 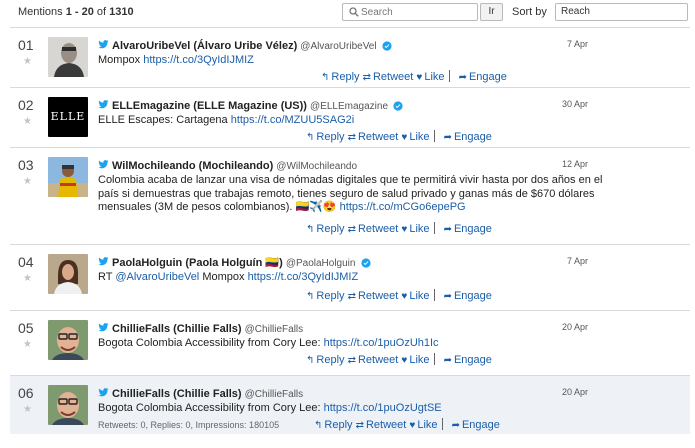 I want to click on mention-index: 05, so click(x=26, y=328).